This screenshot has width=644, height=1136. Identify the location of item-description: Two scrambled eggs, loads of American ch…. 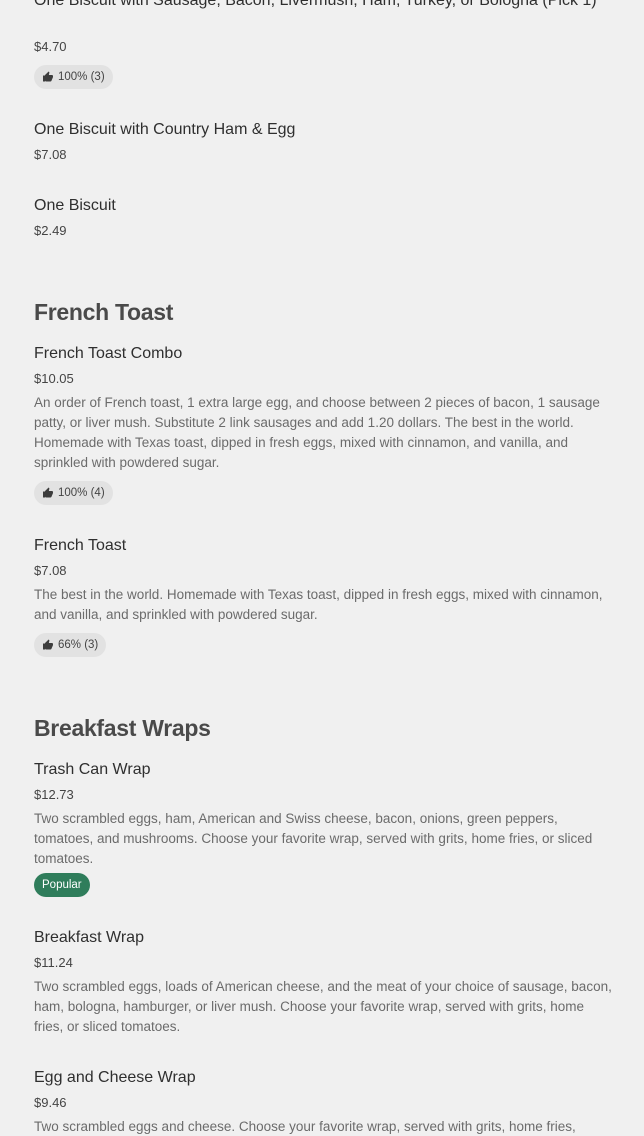
(323, 1006).